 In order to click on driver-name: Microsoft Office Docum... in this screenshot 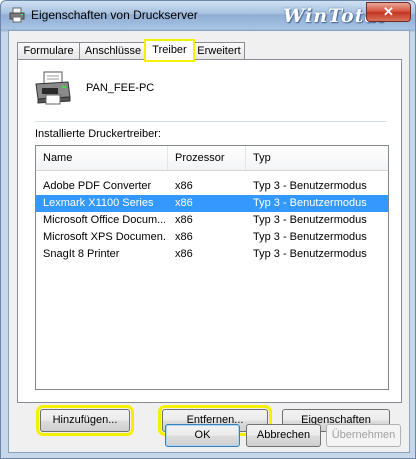, I will do `click(104, 220)`.